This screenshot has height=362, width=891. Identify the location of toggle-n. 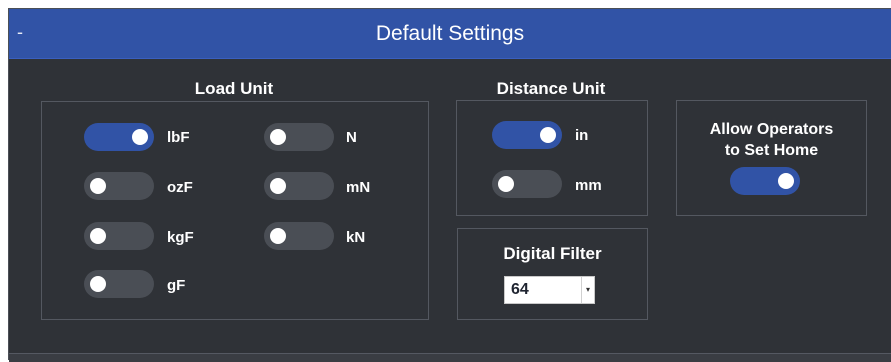
(299, 137).